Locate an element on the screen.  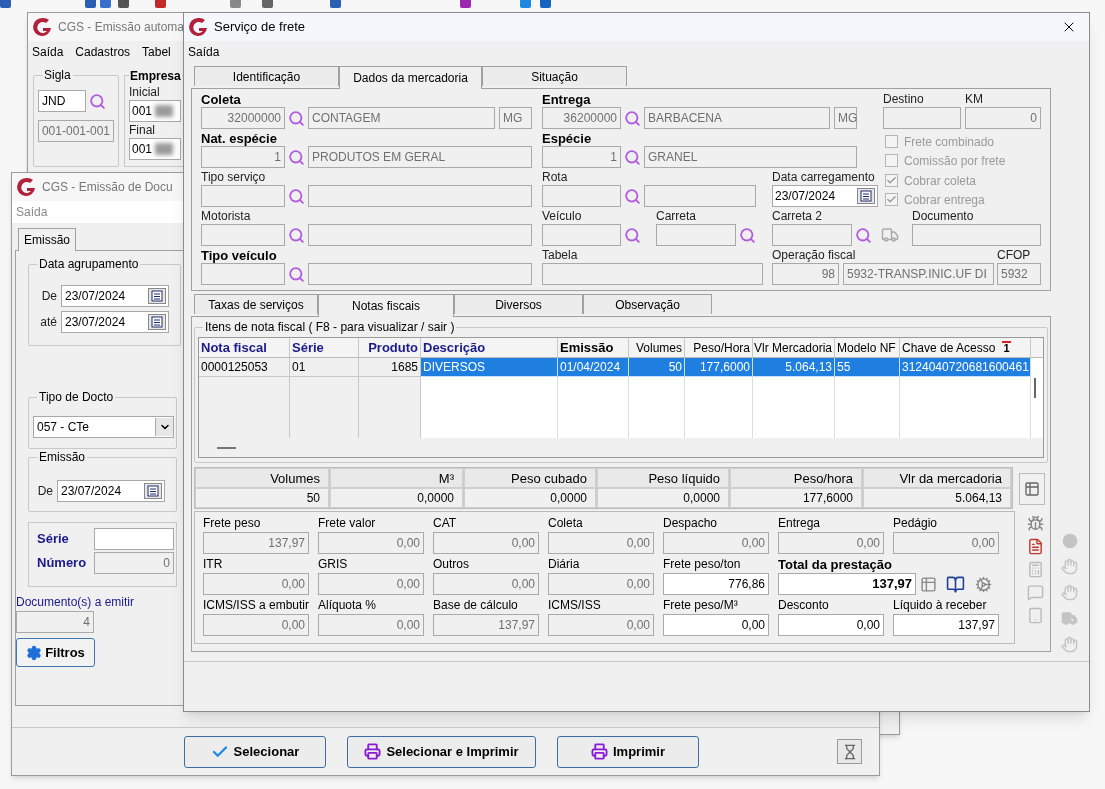
table-cell: 01/04/2024 is located at coordinates (593, 368).